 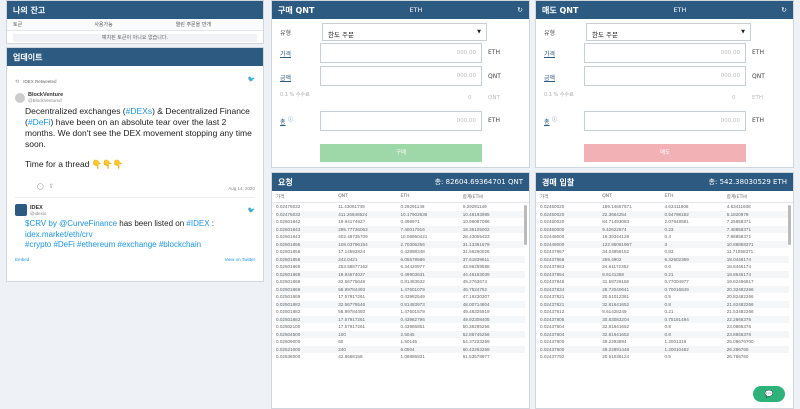 I want to click on table-row: 0.02437800 49.22891448 1.20010482 26.286760, so click(x=664, y=349).